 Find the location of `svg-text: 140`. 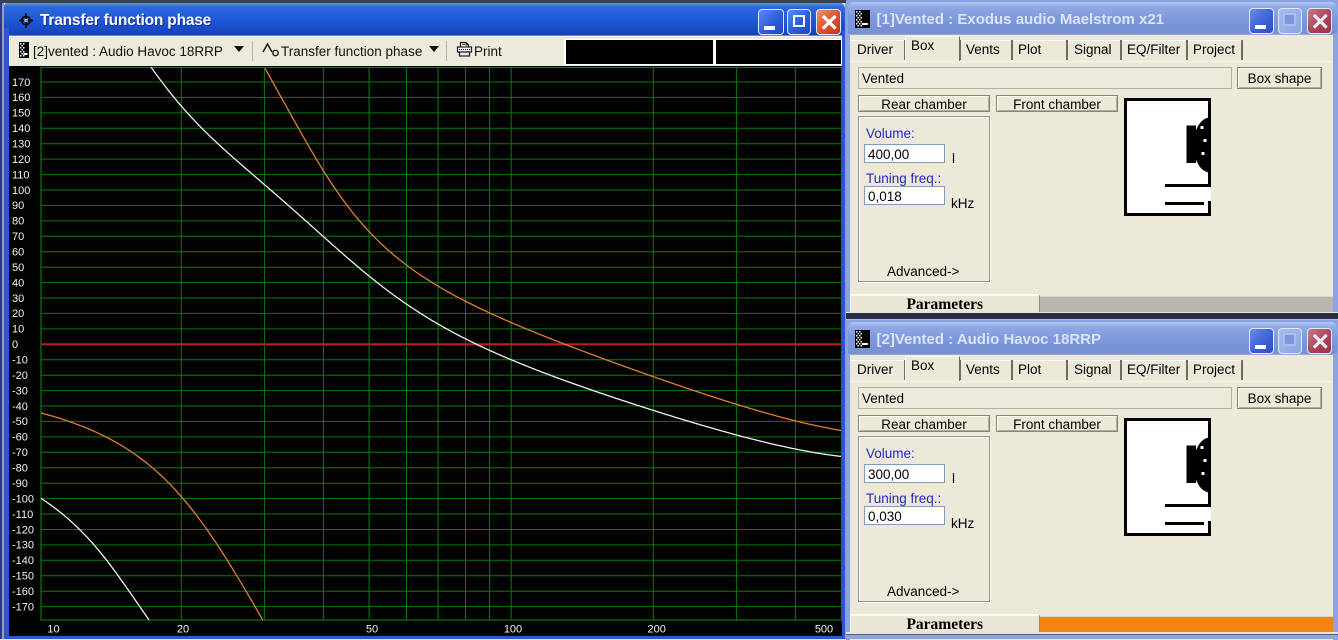

svg-text: 140 is located at coordinates (21, 129).